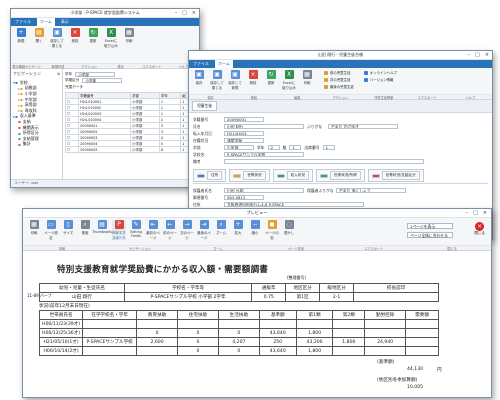 This screenshot has width=500, height=400. What do you see at coordinates (289, 224) in the screenshot?
I see `watermark-icon: ◌` at bounding box center [289, 224].